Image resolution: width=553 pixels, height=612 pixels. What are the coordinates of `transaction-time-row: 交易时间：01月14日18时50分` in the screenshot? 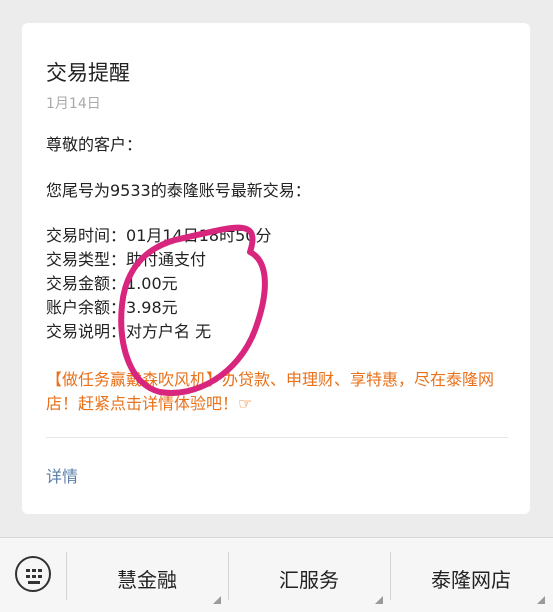 It's located at (158, 236).